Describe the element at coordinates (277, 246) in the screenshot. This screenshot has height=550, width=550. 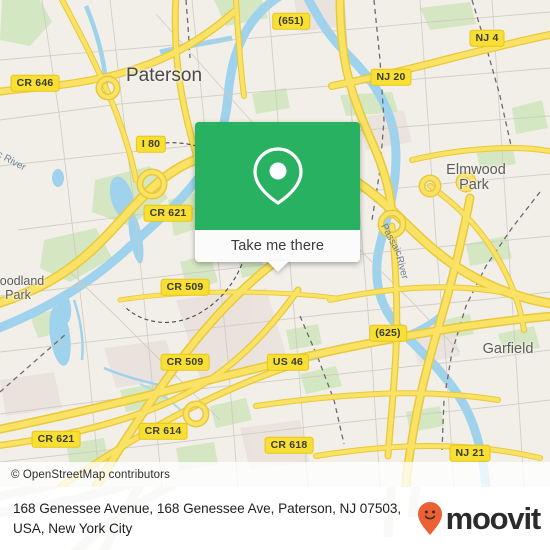
I see `take-me-there-label: Take me there` at that location.